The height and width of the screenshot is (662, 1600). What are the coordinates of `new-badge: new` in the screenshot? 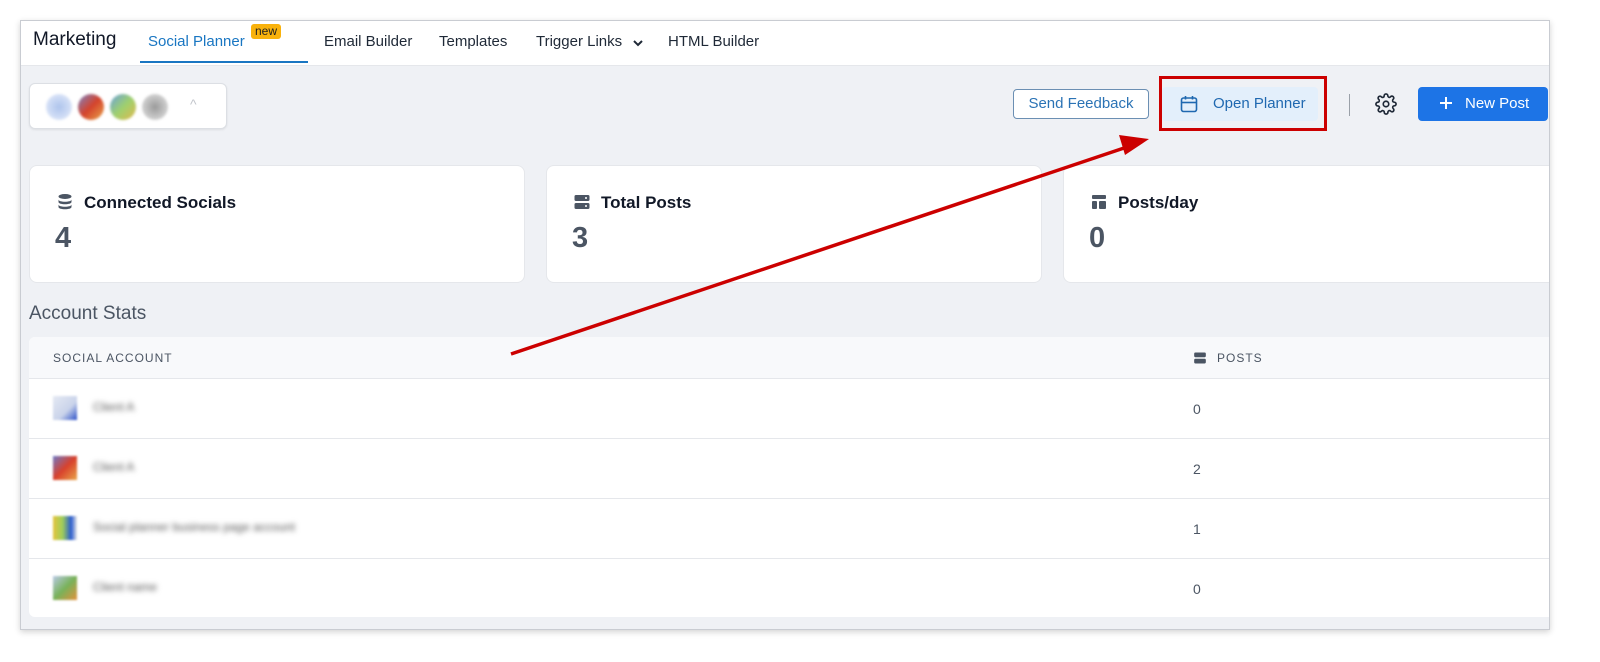 It's located at (266, 31).